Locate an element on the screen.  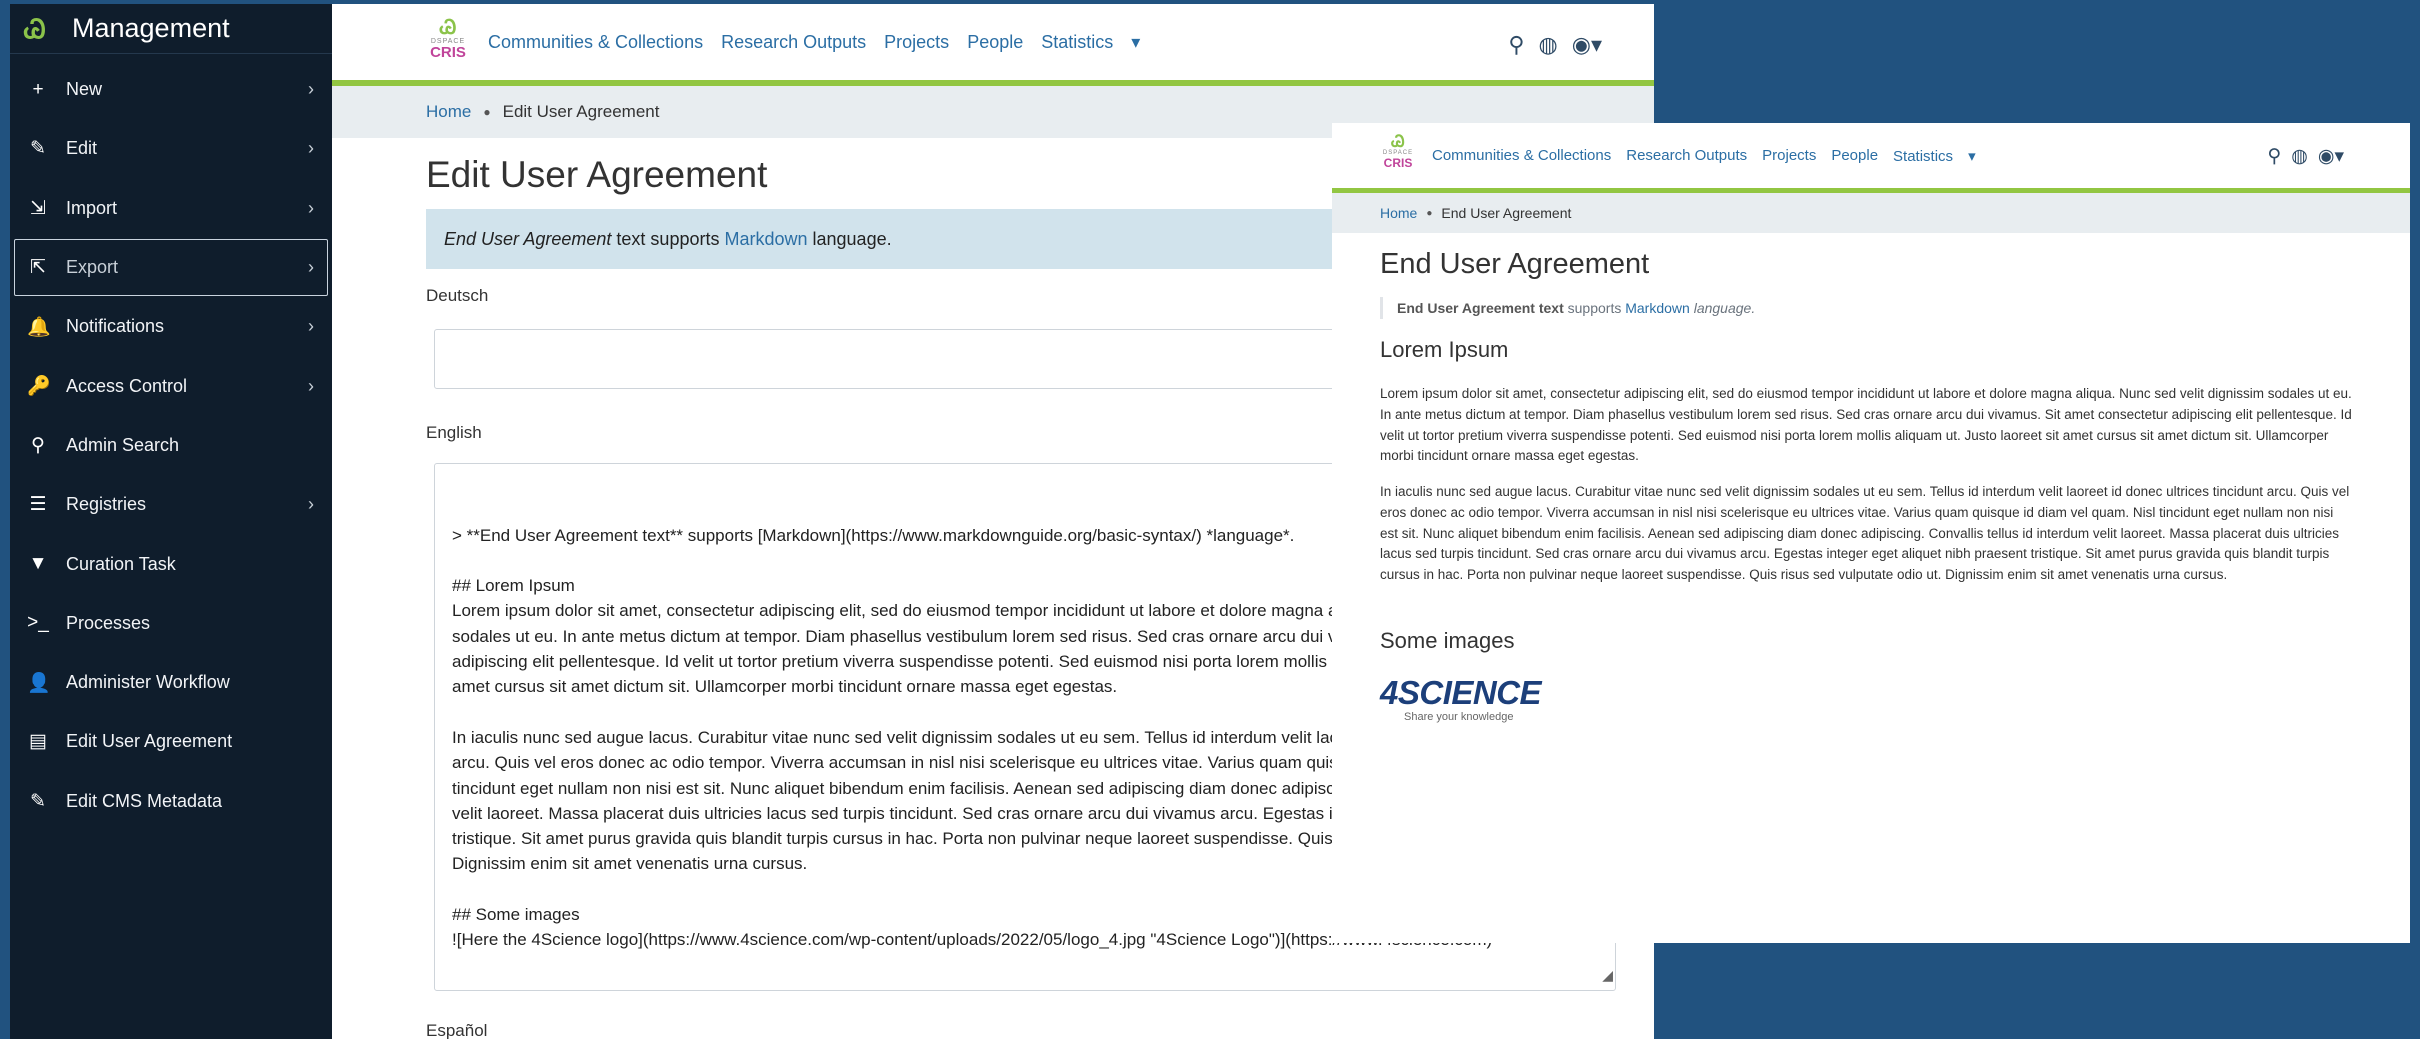
sidebar-item-label: Import is located at coordinates (92, 207).